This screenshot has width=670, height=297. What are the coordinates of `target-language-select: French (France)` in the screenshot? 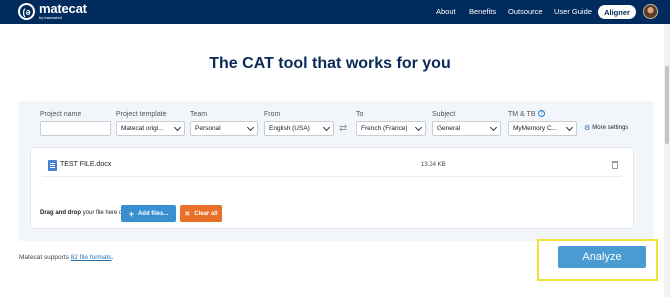 It's located at (391, 128).